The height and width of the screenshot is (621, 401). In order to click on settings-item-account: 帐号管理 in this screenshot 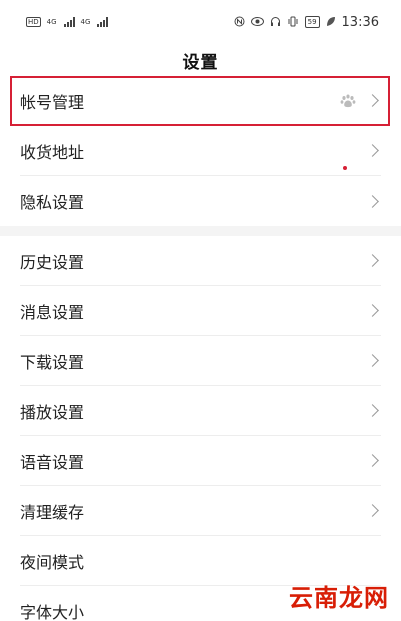, I will do `click(200, 101)`.